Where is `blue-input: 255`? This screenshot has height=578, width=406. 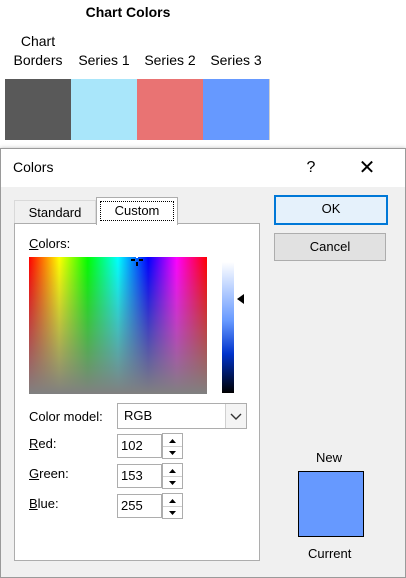
blue-input: 255 is located at coordinates (139, 506).